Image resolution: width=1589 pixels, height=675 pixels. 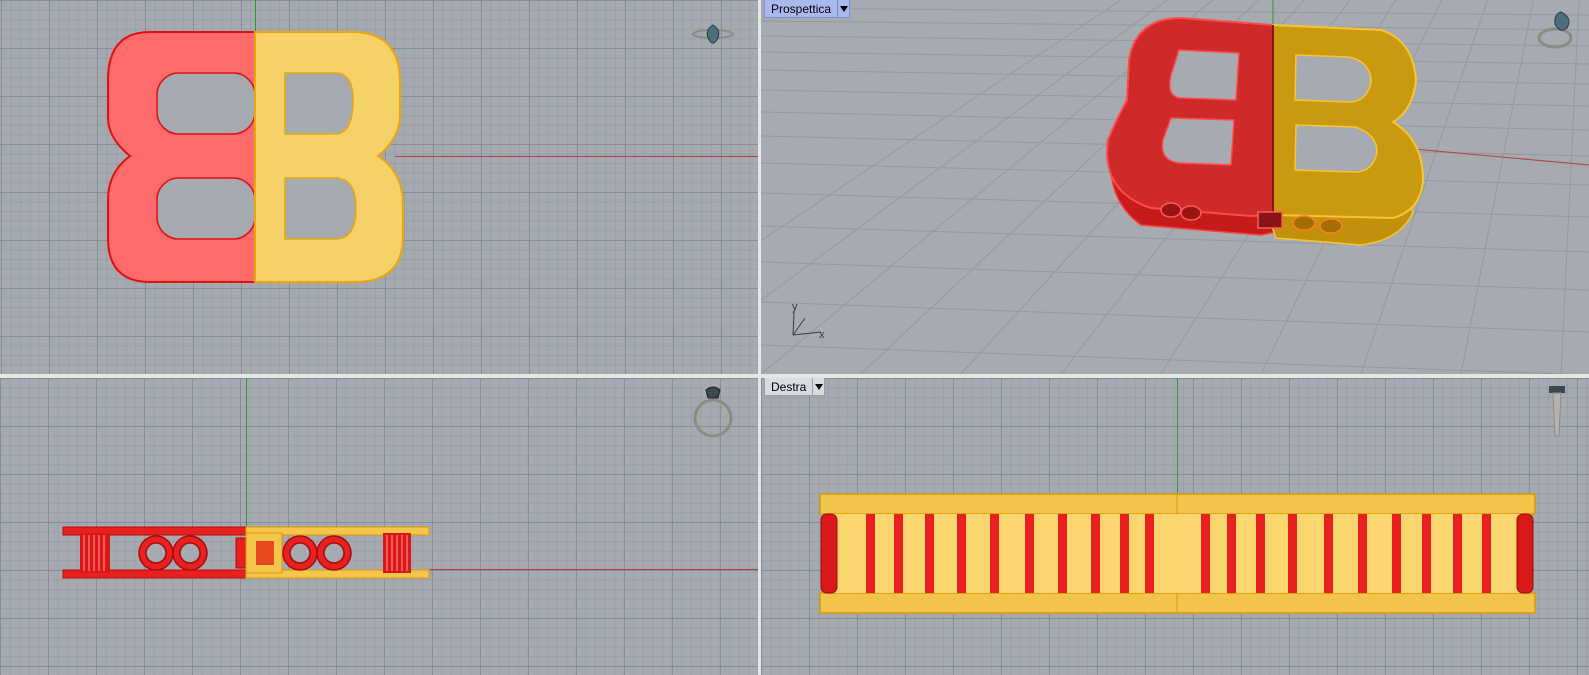 I want to click on ring-gem-top-icon, so click(x=713, y=36).